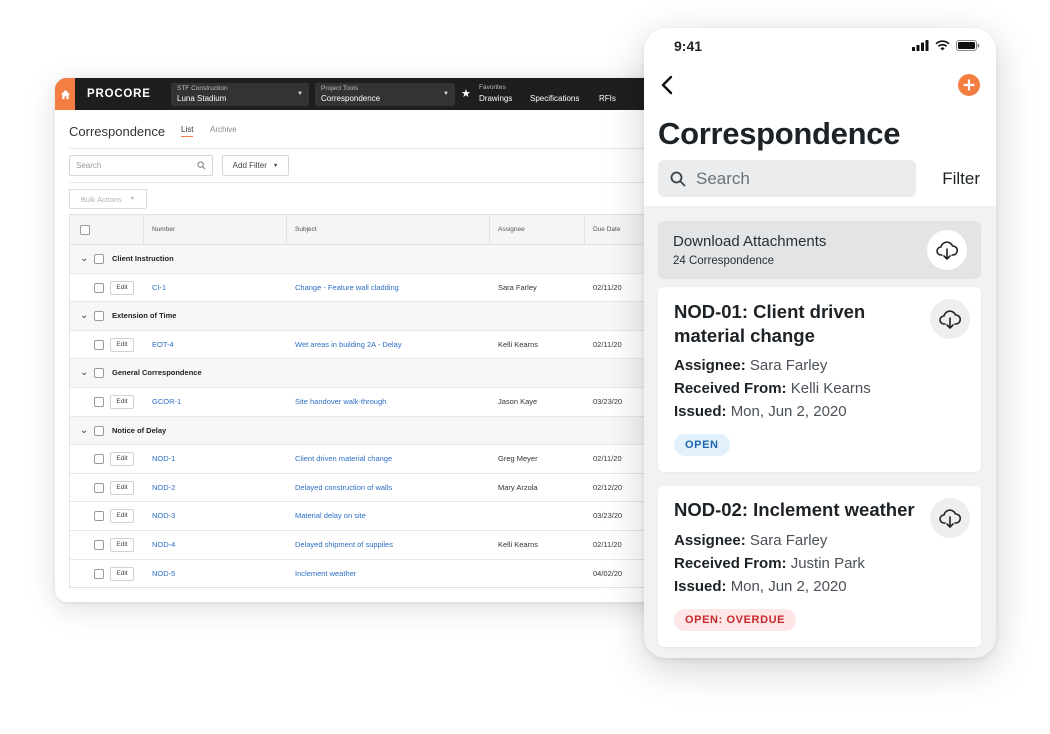 The height and width of the screenshot is (734, 1050). Describe the element at coordinates (301, 230) in the screenshot. I see `column-header-subject: Subject` at that location.